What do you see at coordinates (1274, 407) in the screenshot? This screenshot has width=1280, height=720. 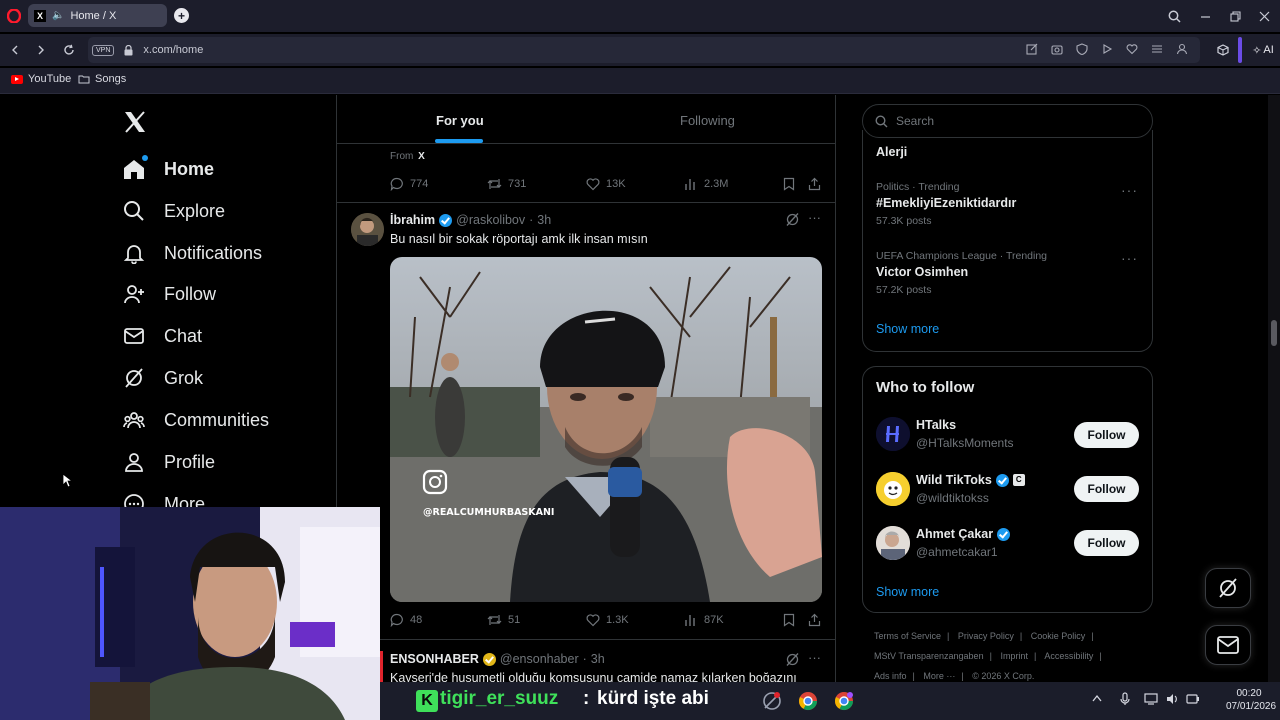 I see `page-scrollbar` at bounding box center [1274, 407].